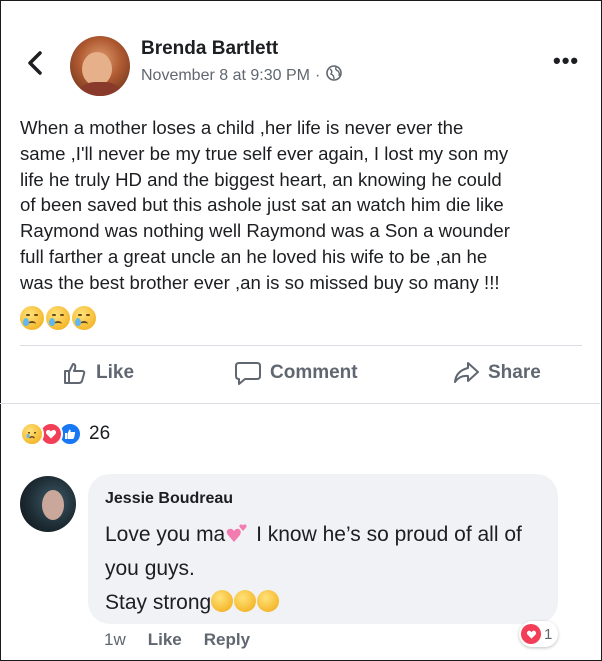 The image size is (602, 661). What do you see at coordinates (314, 372) in the screenshot?
I see `comment-label: Comment` at bounding box center [314, 372].